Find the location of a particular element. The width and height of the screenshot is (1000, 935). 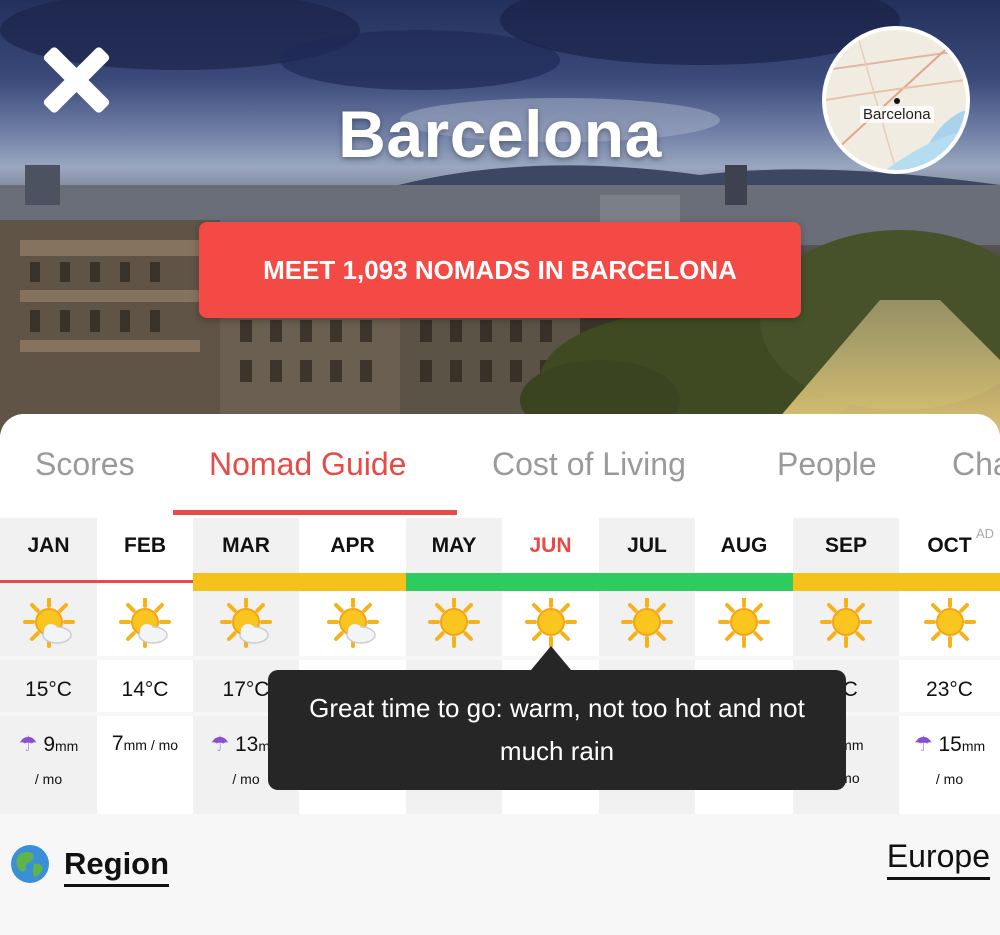

month-name: JUN is located at coordinates (550, 545).